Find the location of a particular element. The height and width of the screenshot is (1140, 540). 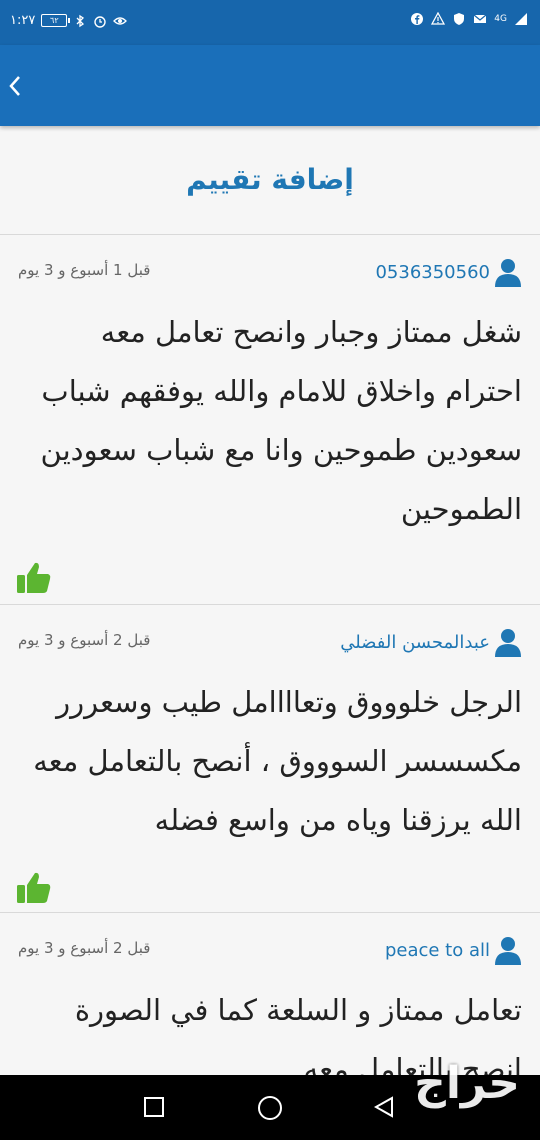

battery-level: ٦٢ is located at coordinates (54, 20).